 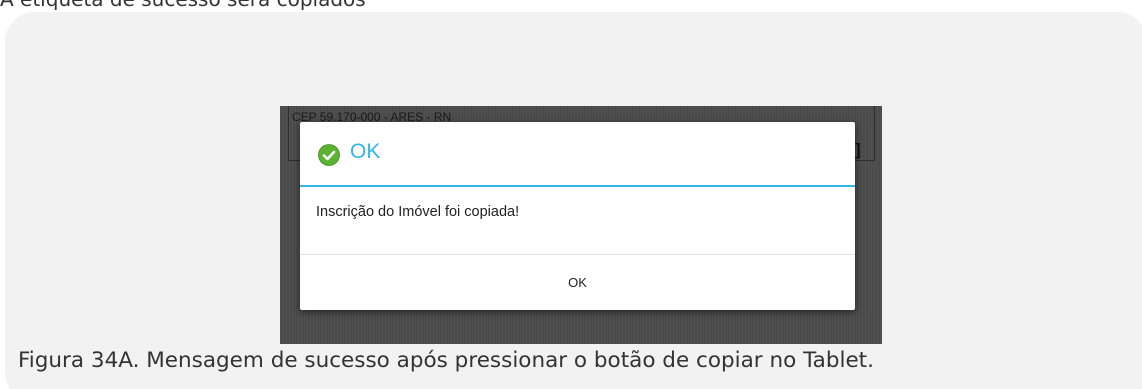 What do you see at coordinates (571, 5) in the screenshot?
I see `cut-off-text-line: A etiqueta de sucesso sera copiados` at bounding box center [571, 5].